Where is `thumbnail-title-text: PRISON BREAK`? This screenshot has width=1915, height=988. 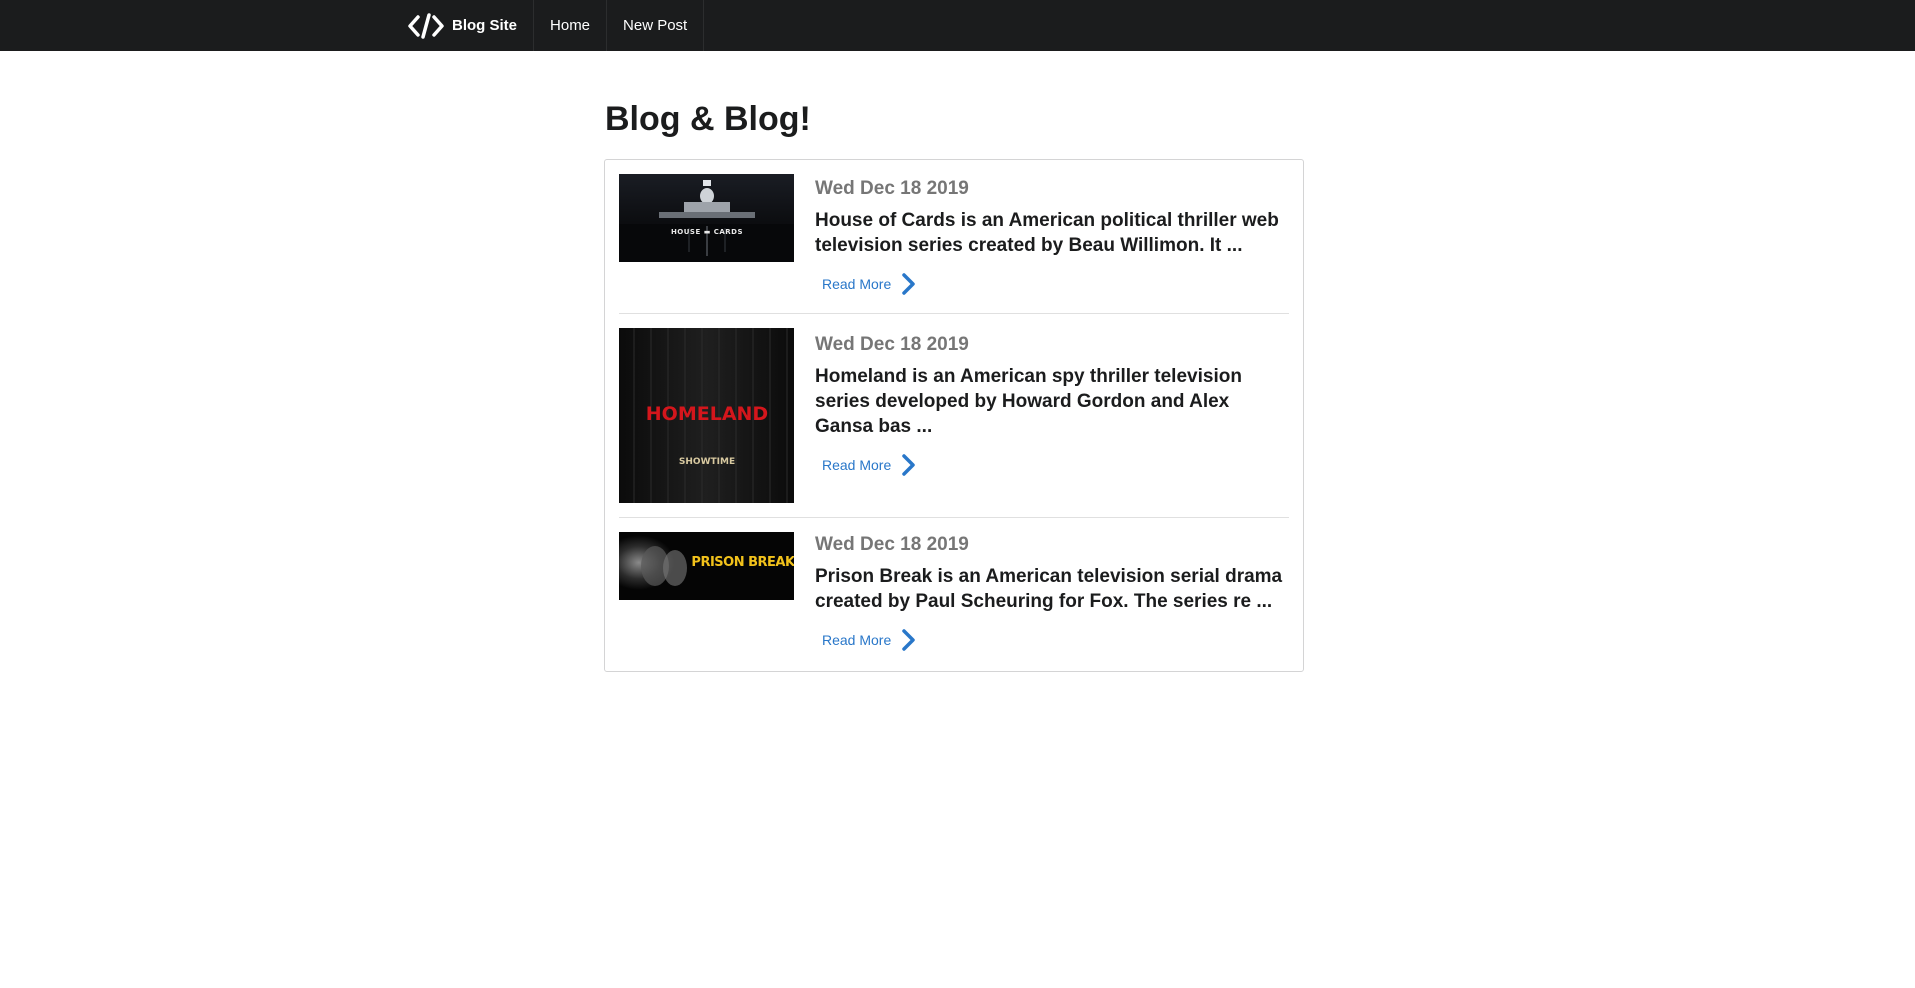 thumbnail-title-text: PRISON BREAK is located at coordinates (742, 562).